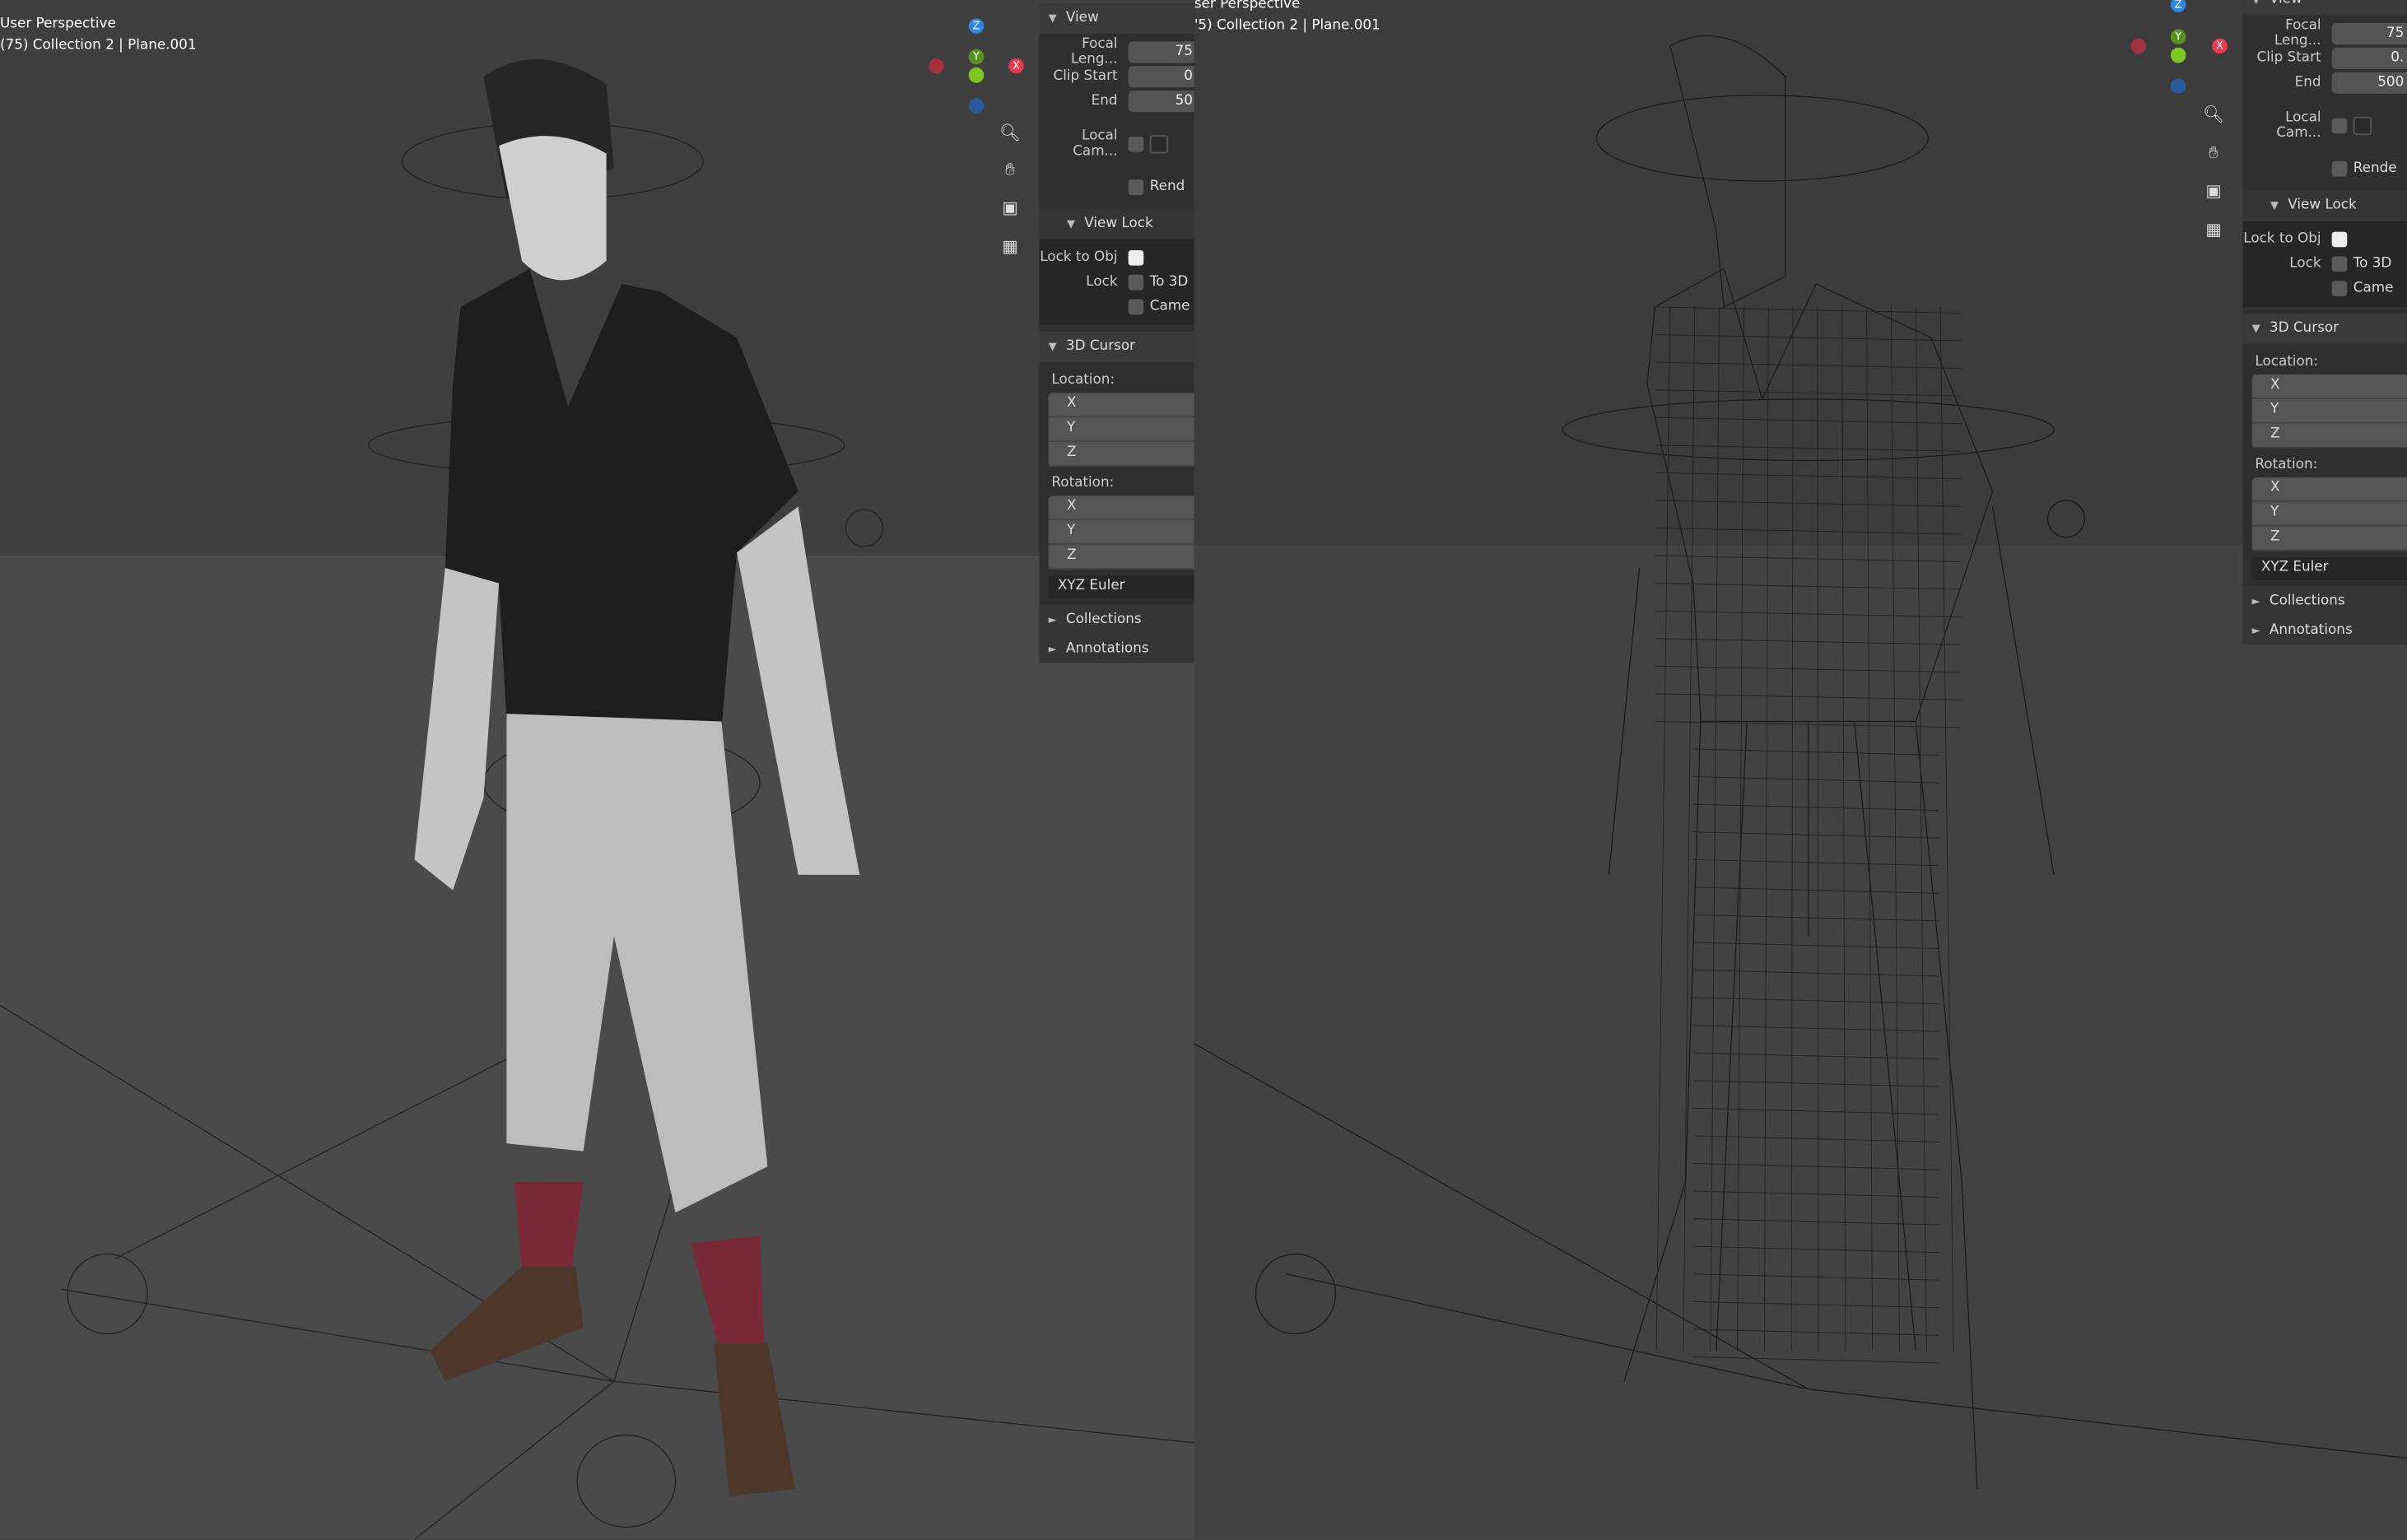 The image size is (2407, 1540). What do you see at coordinates (2304, 329) in the screenshot?
I see `3d-cursor-title: 3D Cursor` at bounding box center [2304, 329].